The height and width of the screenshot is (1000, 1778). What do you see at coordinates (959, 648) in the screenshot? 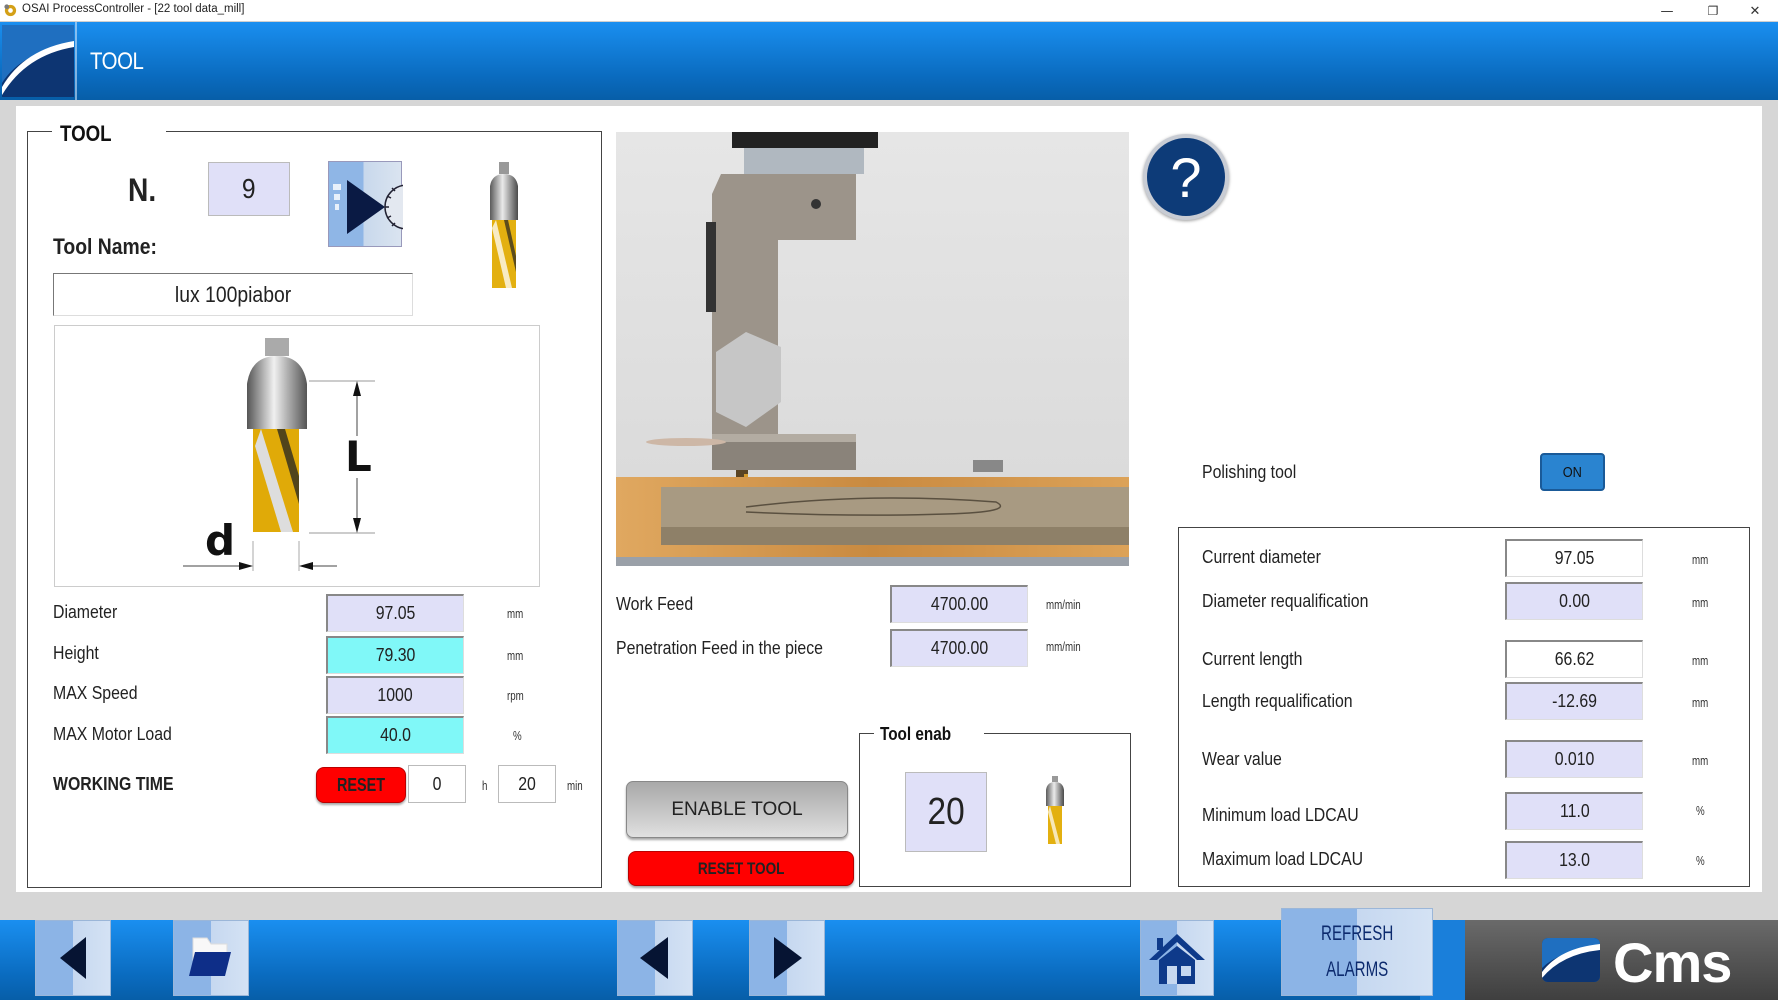
I see `penetration-feed-field: 4700.00` at bounding box center [959, 648].